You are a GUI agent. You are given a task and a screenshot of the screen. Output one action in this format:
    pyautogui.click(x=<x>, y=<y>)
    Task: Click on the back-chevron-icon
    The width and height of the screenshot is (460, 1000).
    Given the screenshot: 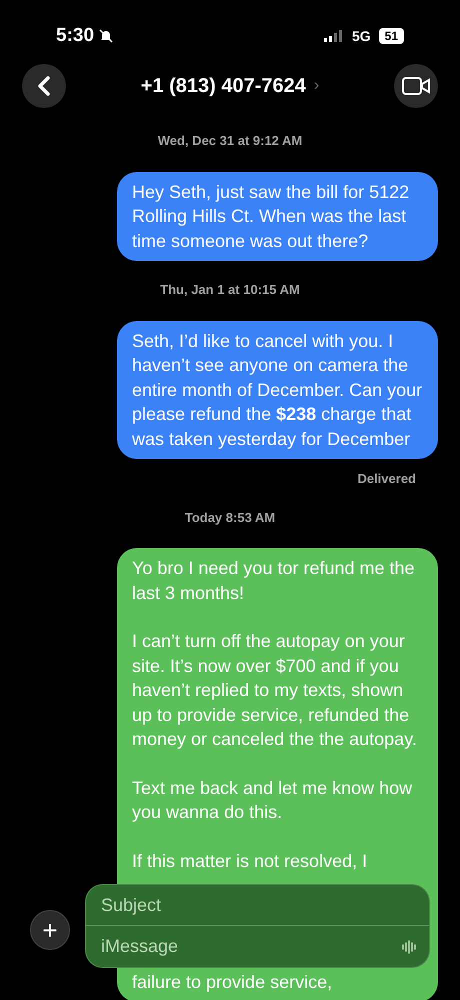 What is the action you would take?
    pyautogui.click(x=44, y=86)
    